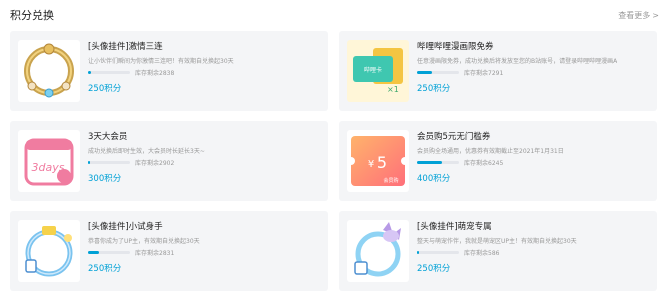  I want to click on item-name: [头像挂件]小试身手, so click(125, 227).